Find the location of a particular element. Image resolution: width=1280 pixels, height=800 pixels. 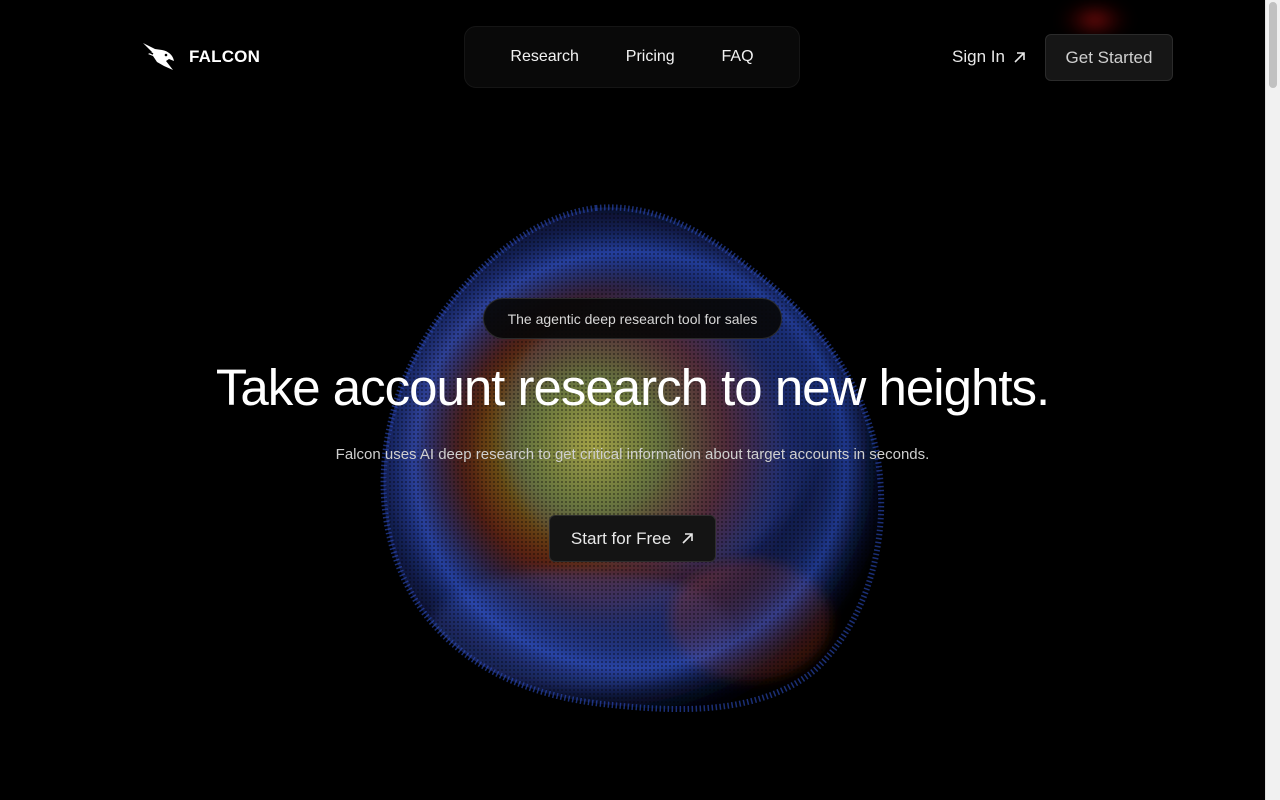

scrollbar-thumb is located at coordinates (1273, 45).